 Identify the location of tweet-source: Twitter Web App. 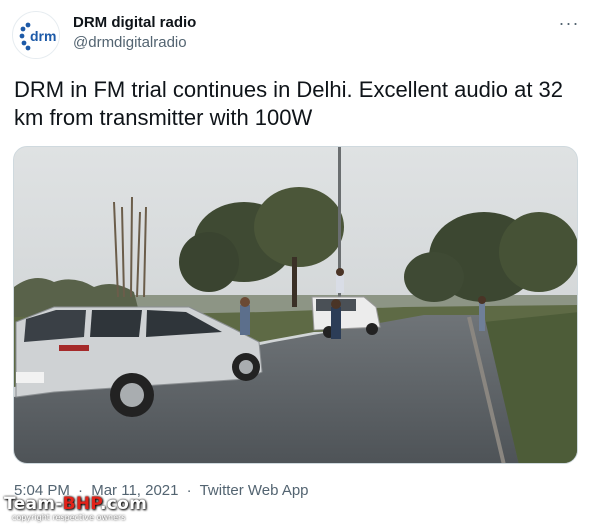
(254, 490).